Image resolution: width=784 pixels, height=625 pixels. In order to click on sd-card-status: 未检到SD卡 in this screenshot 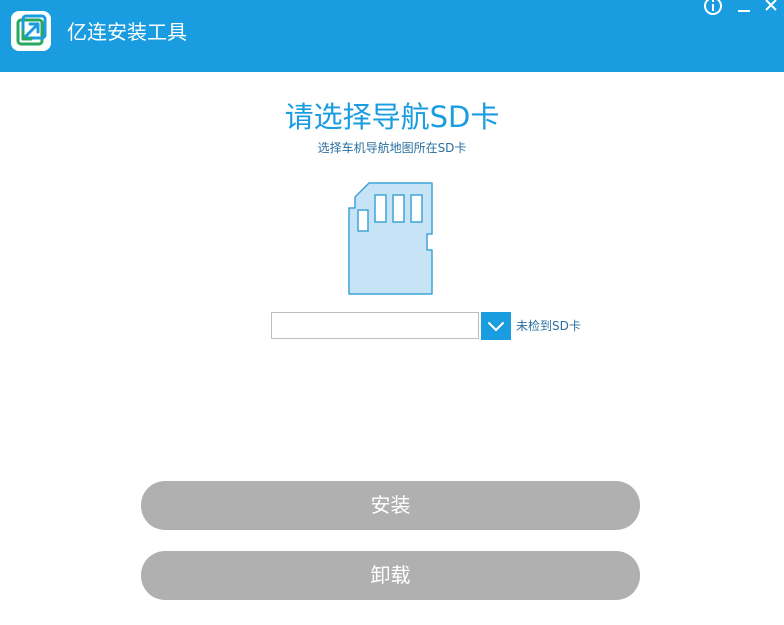, I will do `click(548, 326)`.